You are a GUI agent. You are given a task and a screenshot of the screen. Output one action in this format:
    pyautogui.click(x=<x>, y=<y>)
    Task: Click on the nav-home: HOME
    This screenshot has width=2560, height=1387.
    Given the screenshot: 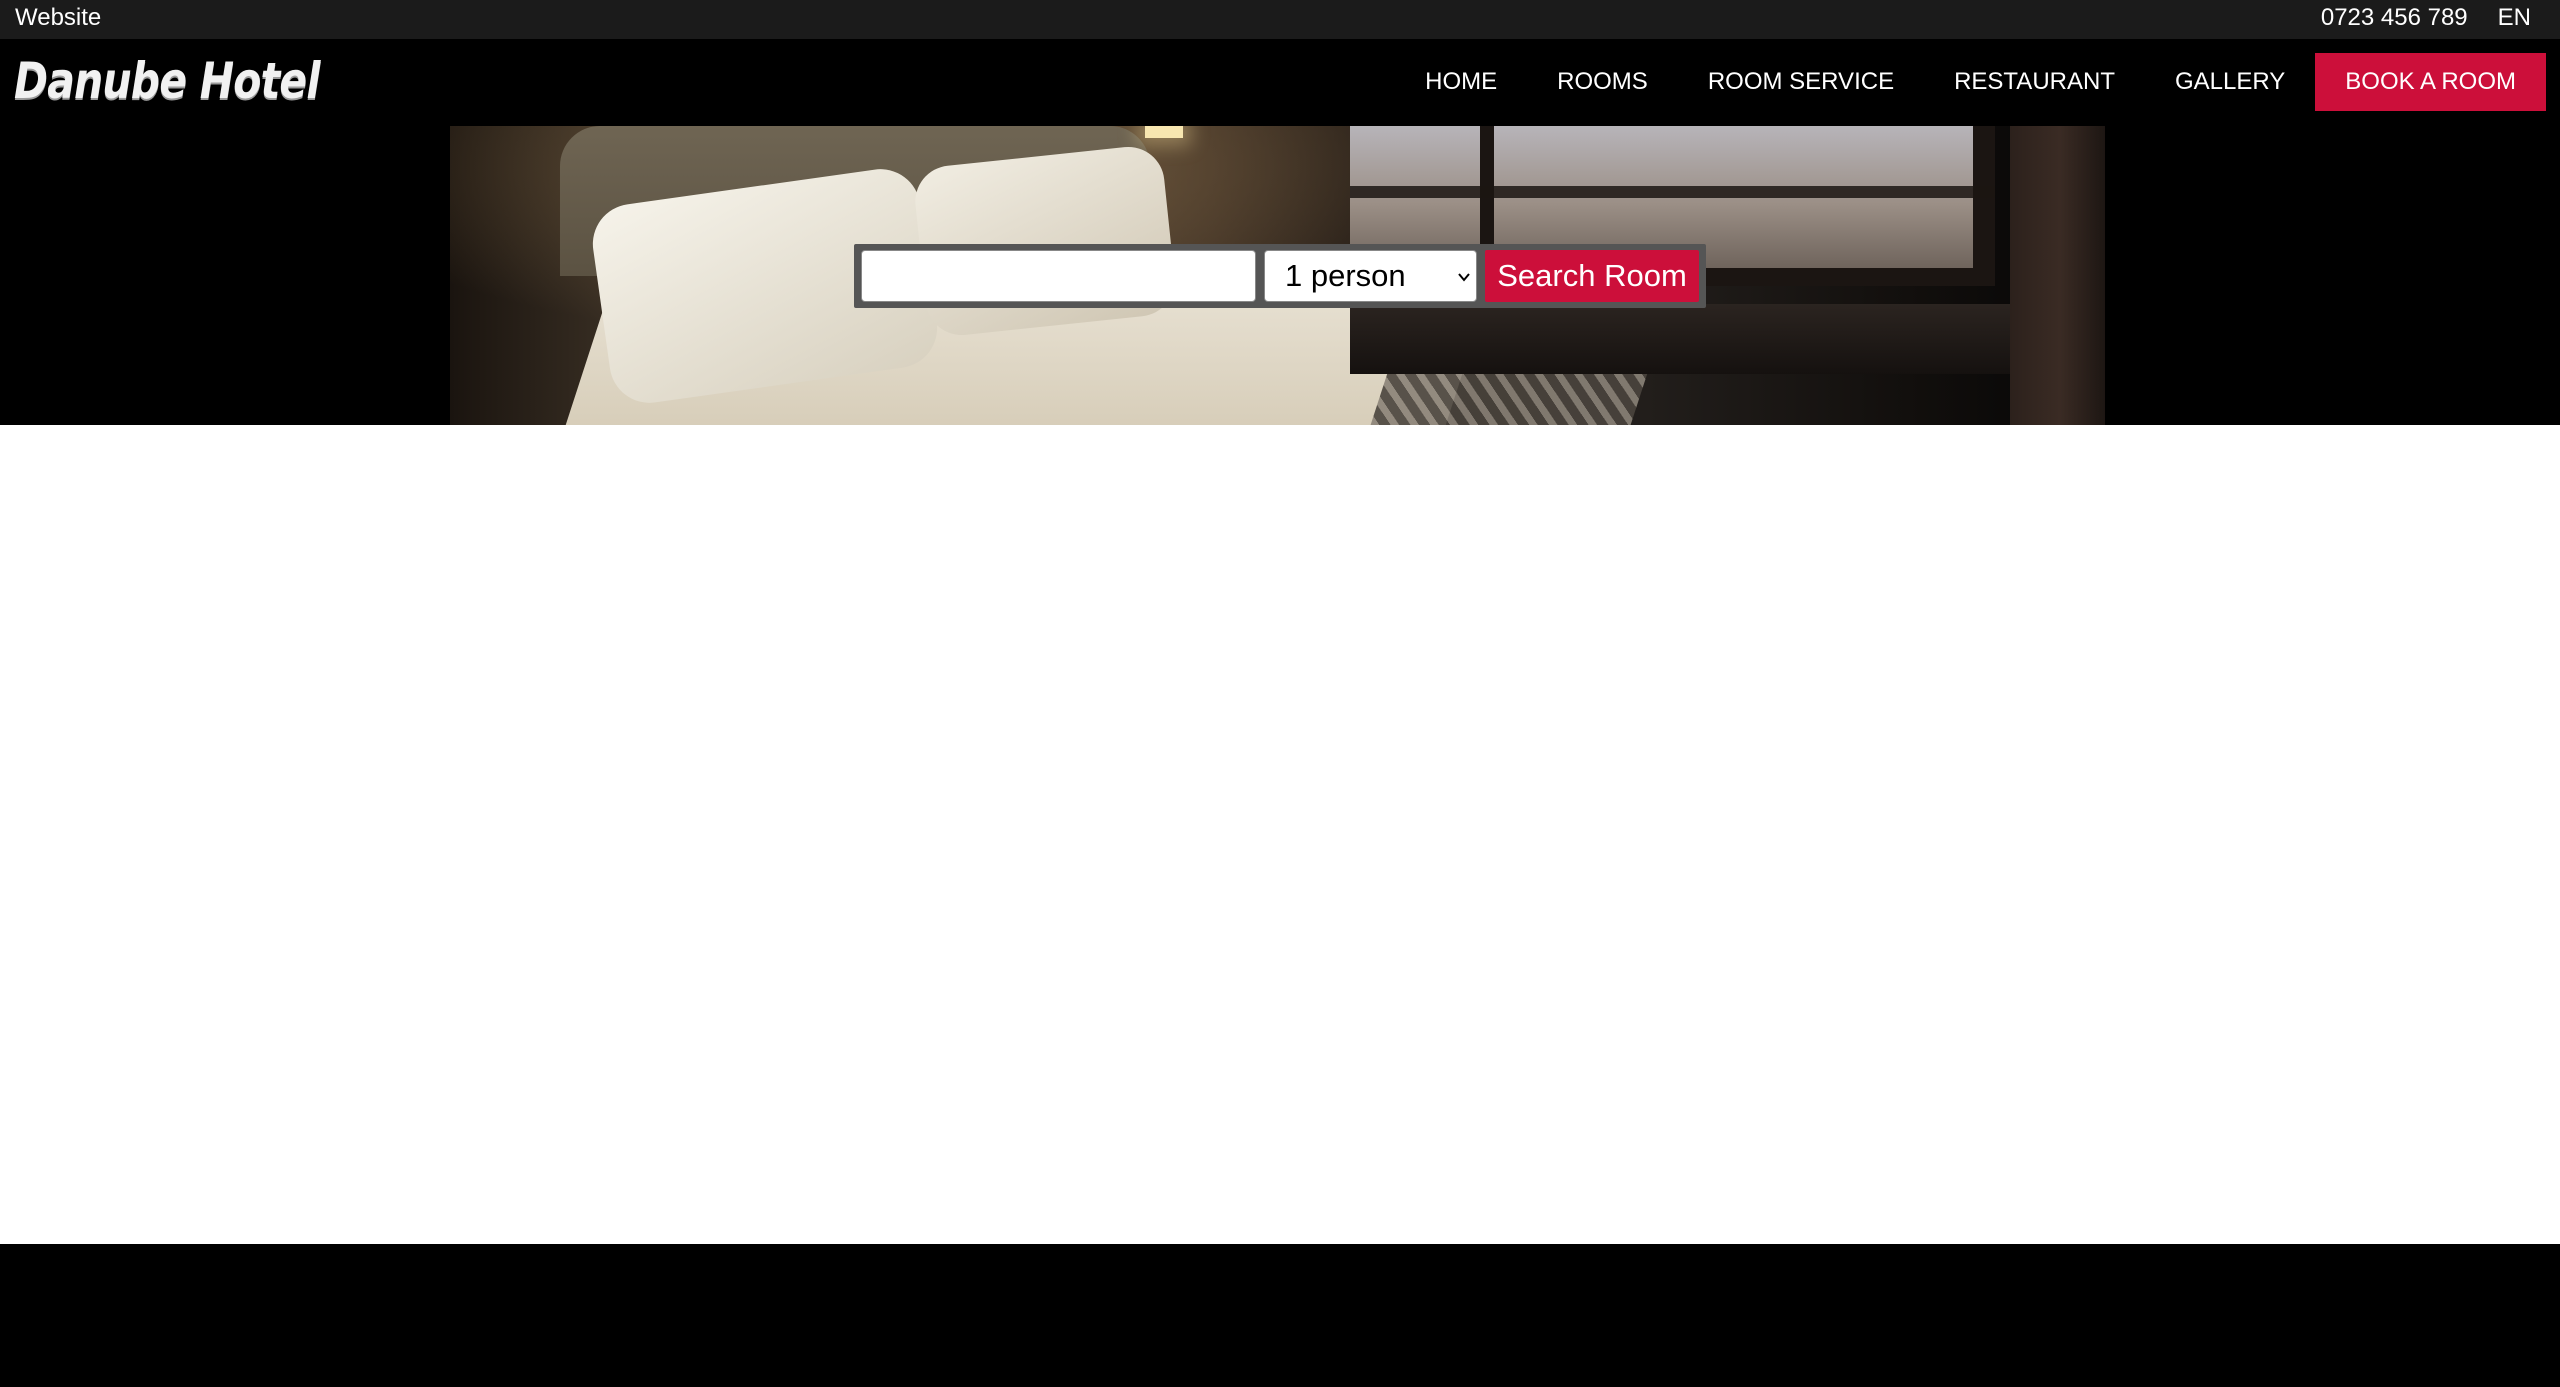 What is the action you would take?
    pyautogui.click(x=1461, y=82)
    